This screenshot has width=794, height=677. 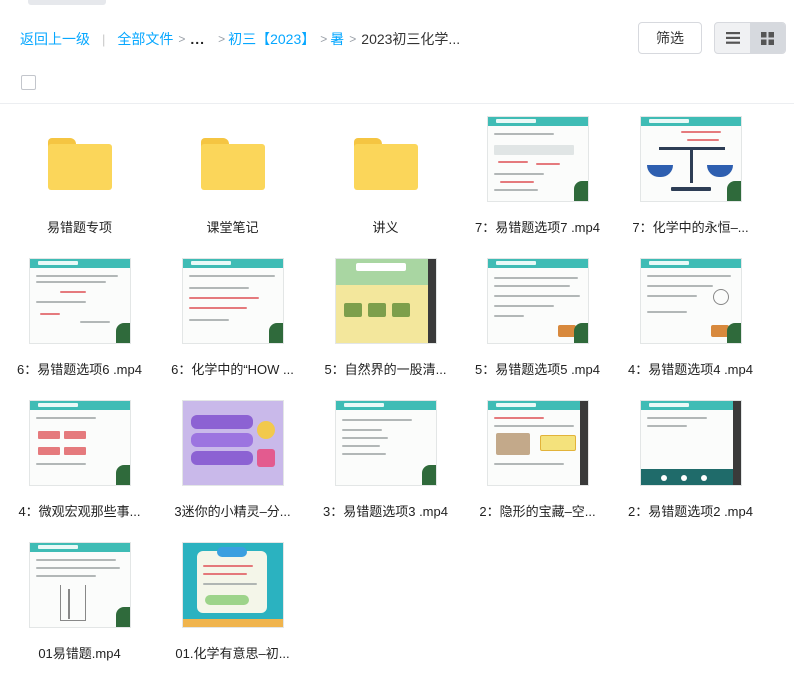 What do you see at coordinates (537, 227) in the screenshot?
I see `file-name: 7：易错题选项7 .mp4` at bounding box center [537, 227].